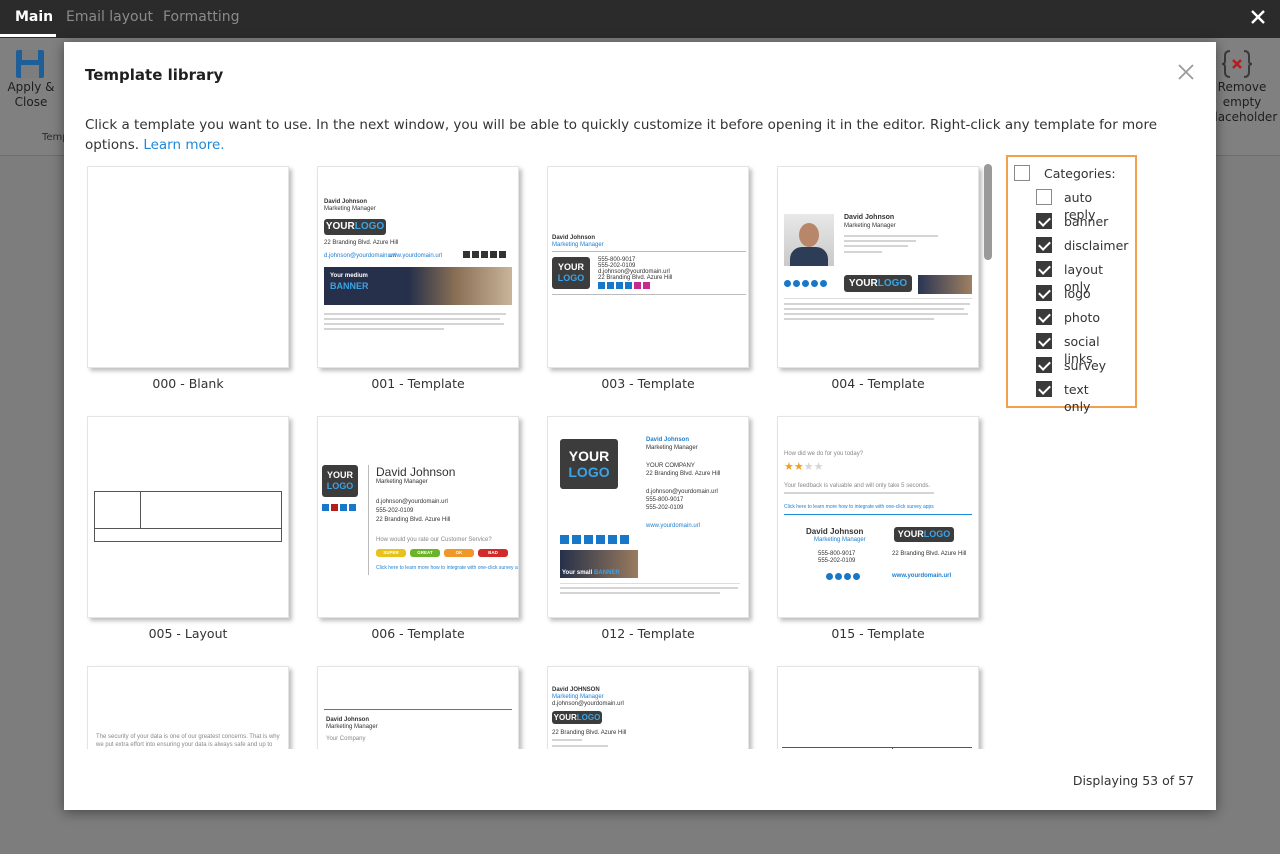 The image size is (1280, 854). What do you see at coordinates (1242, 102) in the screenshot?
I see `remove-empty-placeholder-button: Remove empty placeholder` at bounding box center [1242, 102].